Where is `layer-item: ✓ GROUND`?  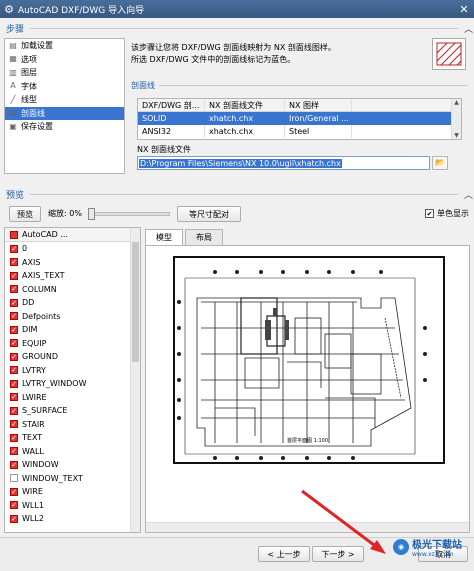 layer-item: ✓ GROUND is located at coordinates (72, 357).